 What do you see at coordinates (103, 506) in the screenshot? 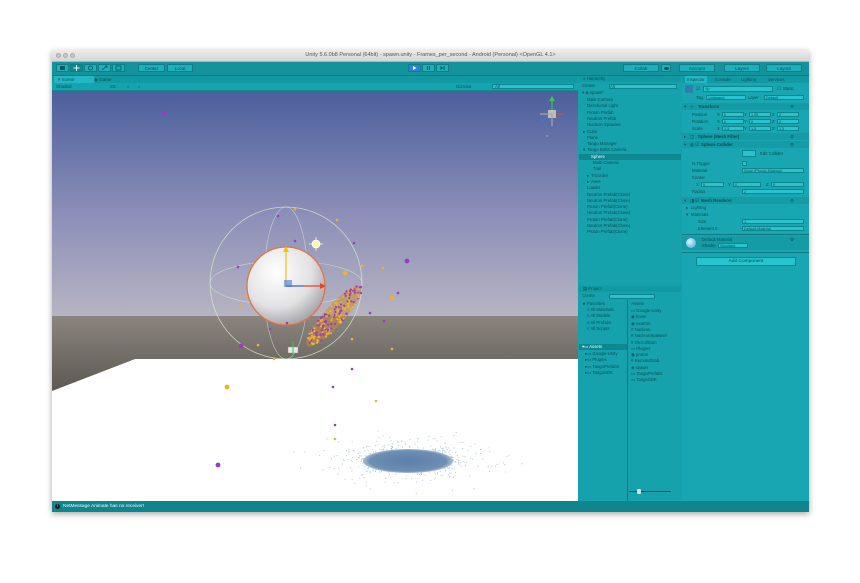
I see `status-message: NetMessage Animate has no receiver!` at bounding box center [103, 506].